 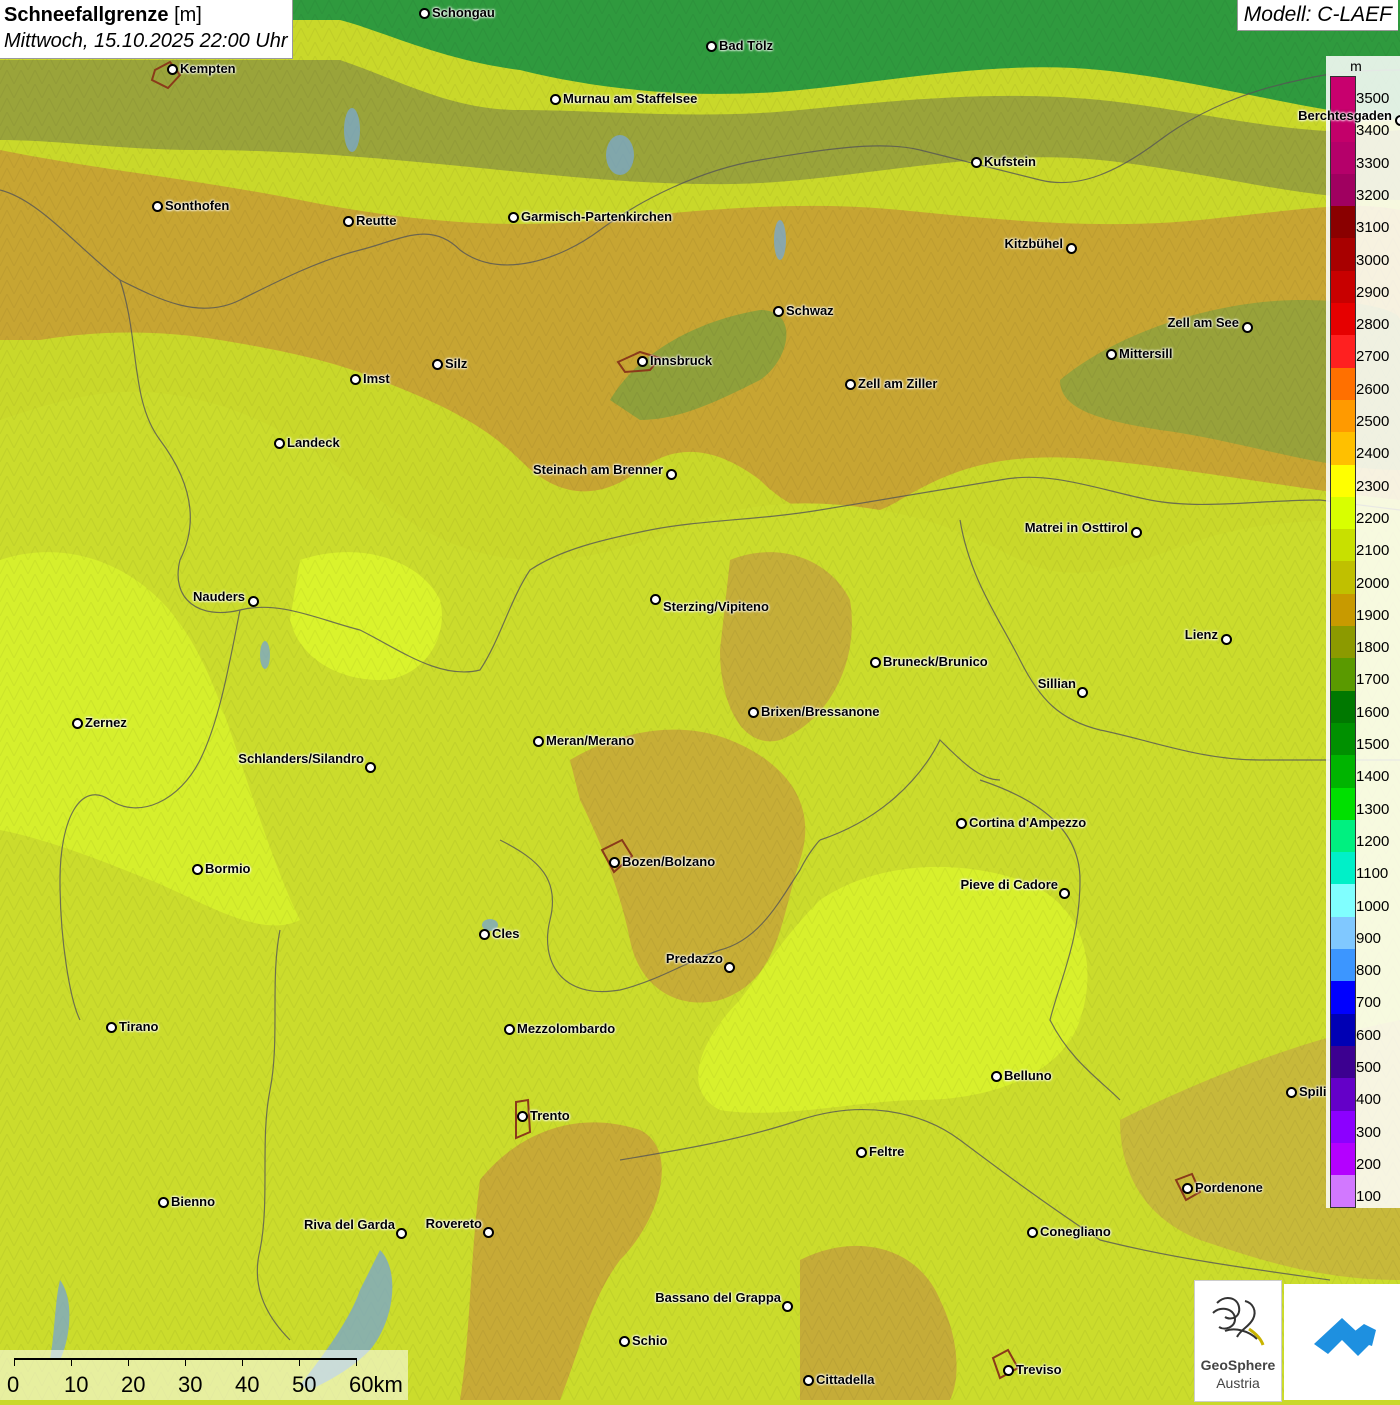 What do you see at coordinates (555, 99) in the screenshot?
I see `city-marker-murnau-am-staffelsee` at bounding box center [555, 99].